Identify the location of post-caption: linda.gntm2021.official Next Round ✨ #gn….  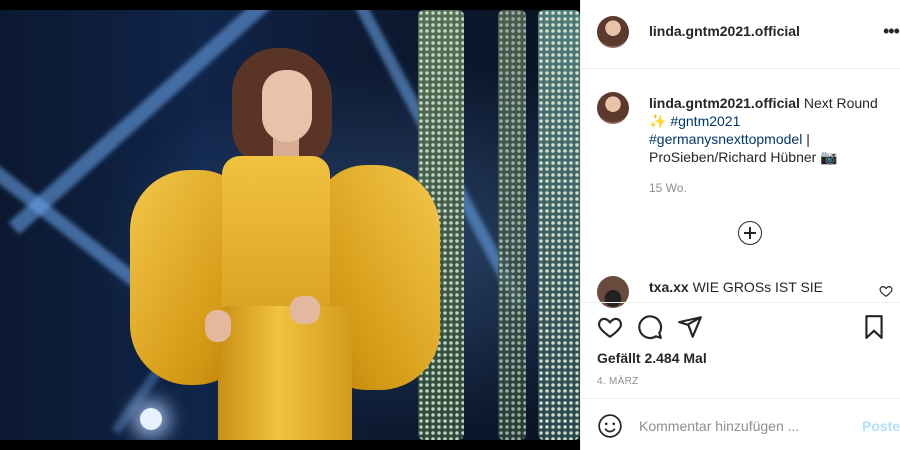
(771, 130).